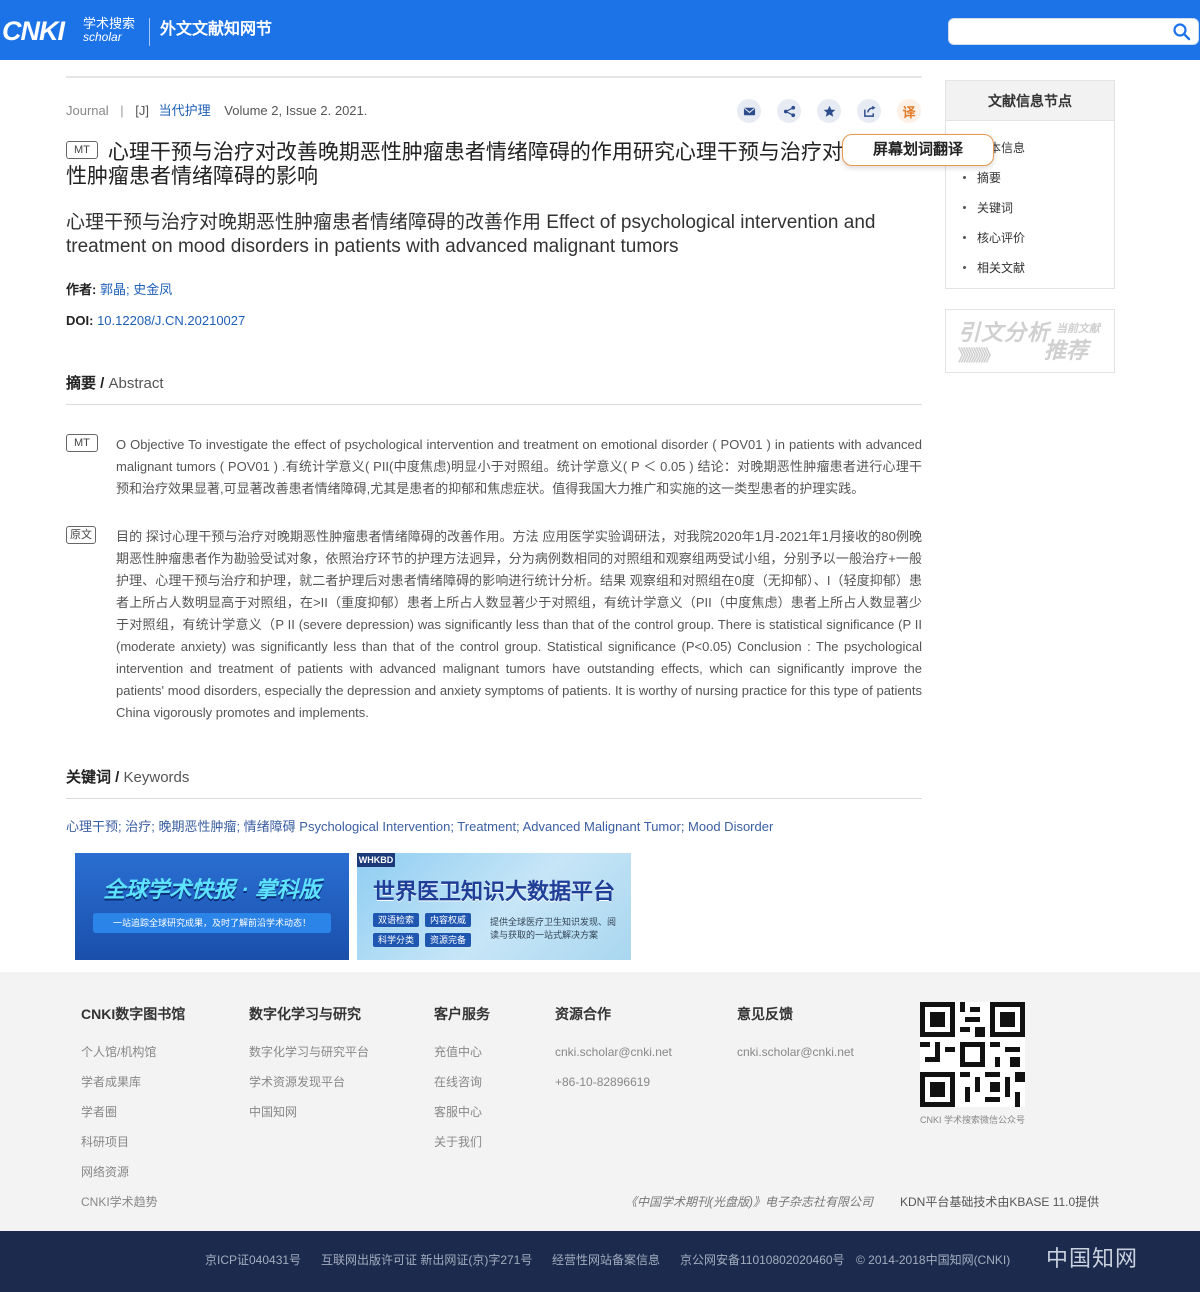 The width and height of the screenshot is (1200, 1292). I want to click on star-icon, so click(829, 111).